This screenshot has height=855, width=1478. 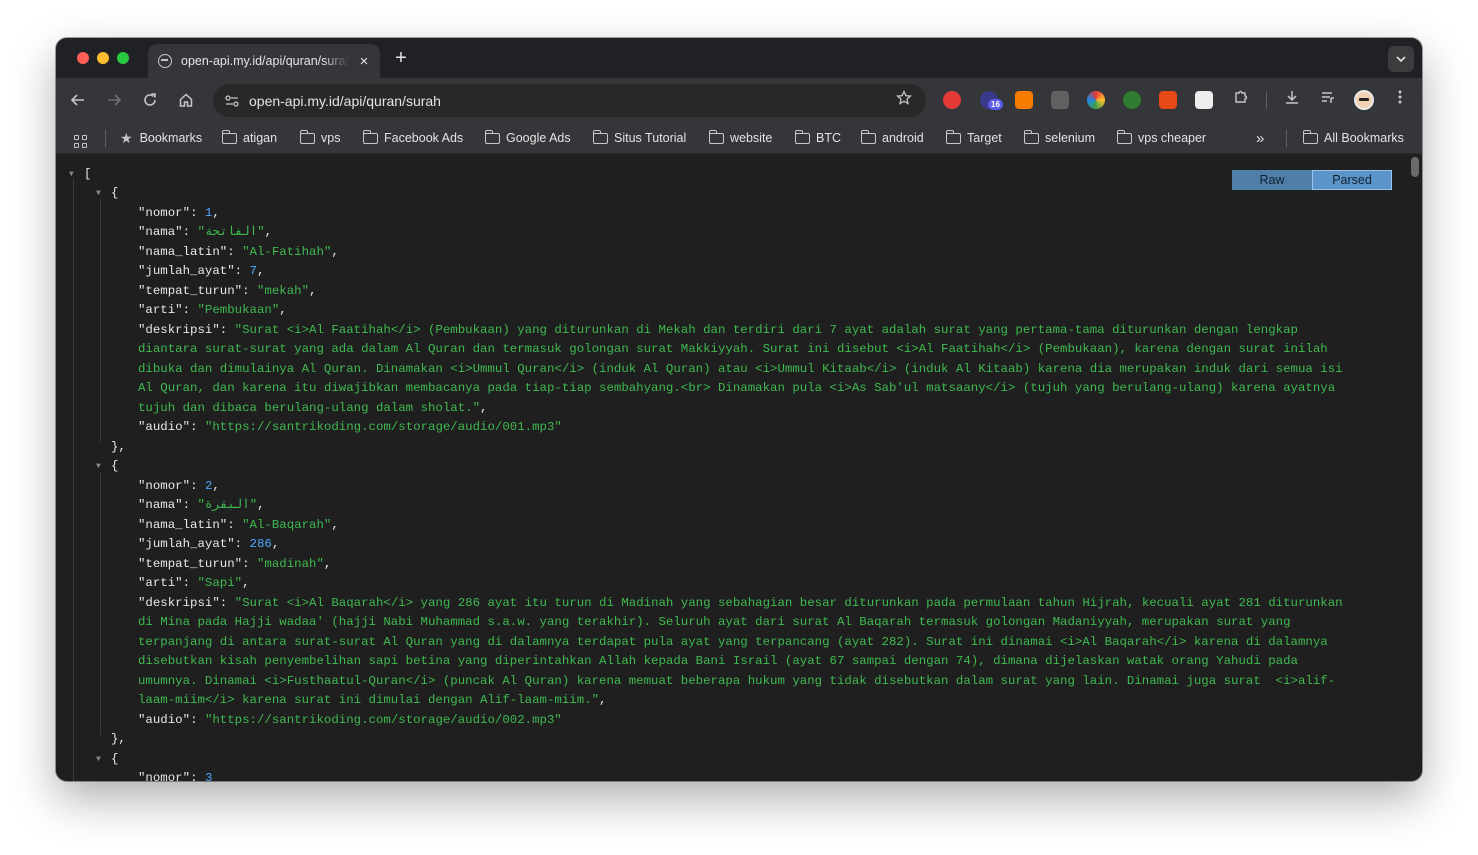 What do you see at coordinates (78, 100) in the screenshot?
I see `back-arrow-icon` at bounding box center [78, 100].